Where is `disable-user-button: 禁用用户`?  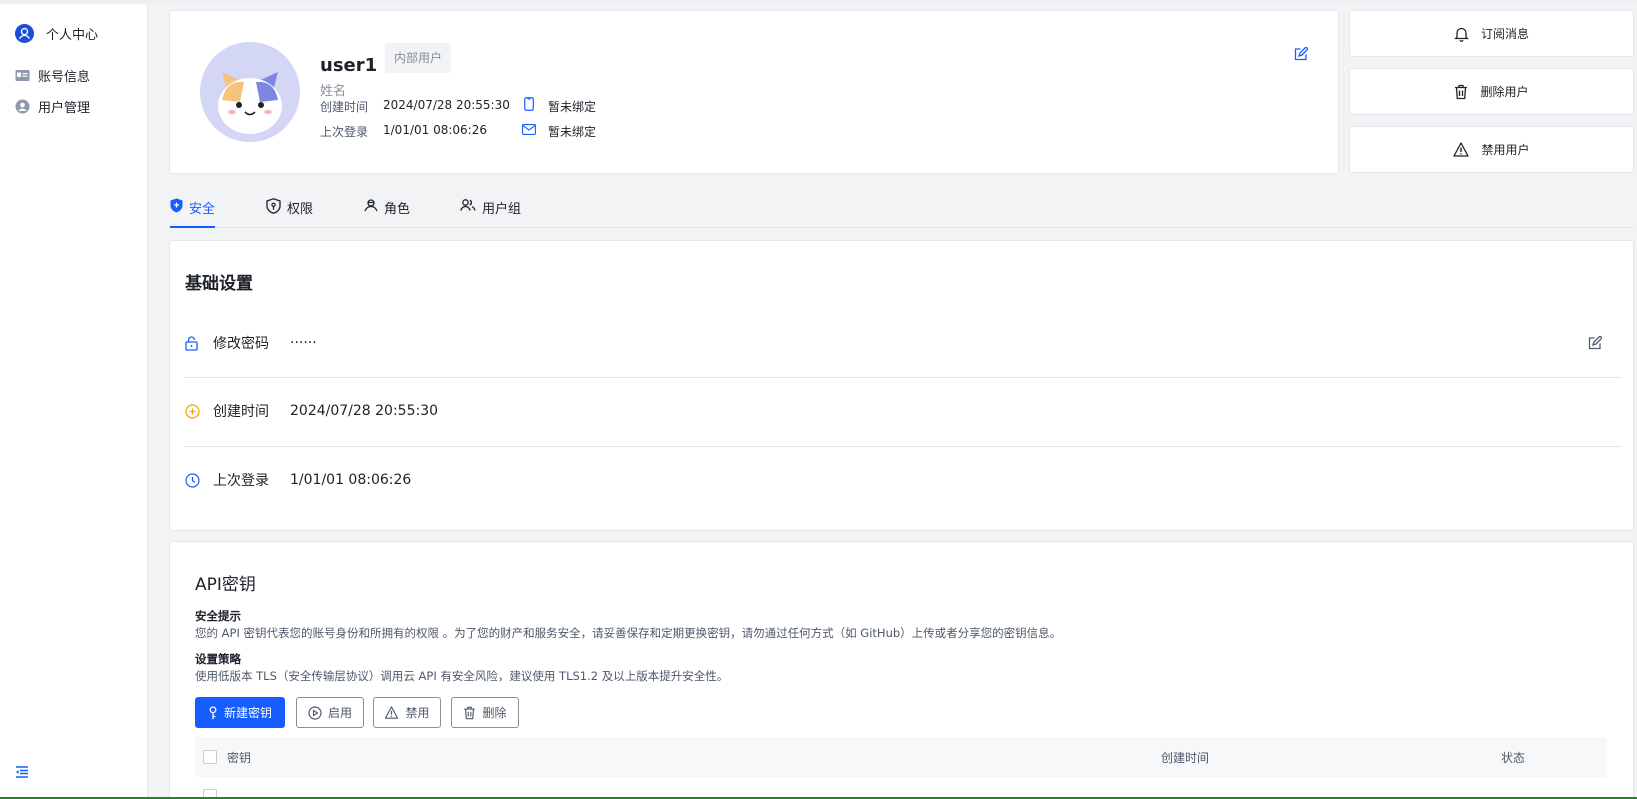
disable-user-button: 禁用用户 is located at coordinates (1491, 149).